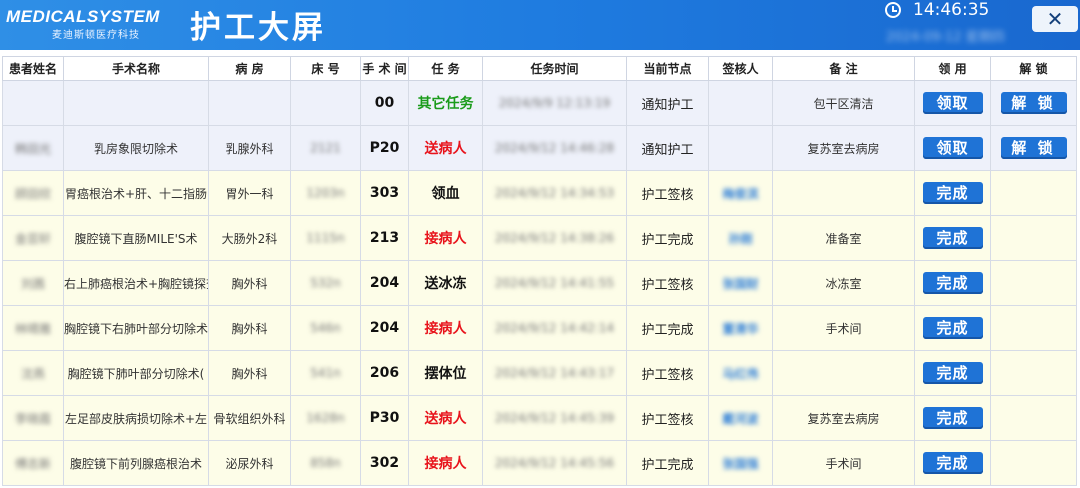 The height and width of the screenshot is (488, 1080). I want to click on cell-ward: 乳腺外科, so click(249, 148).